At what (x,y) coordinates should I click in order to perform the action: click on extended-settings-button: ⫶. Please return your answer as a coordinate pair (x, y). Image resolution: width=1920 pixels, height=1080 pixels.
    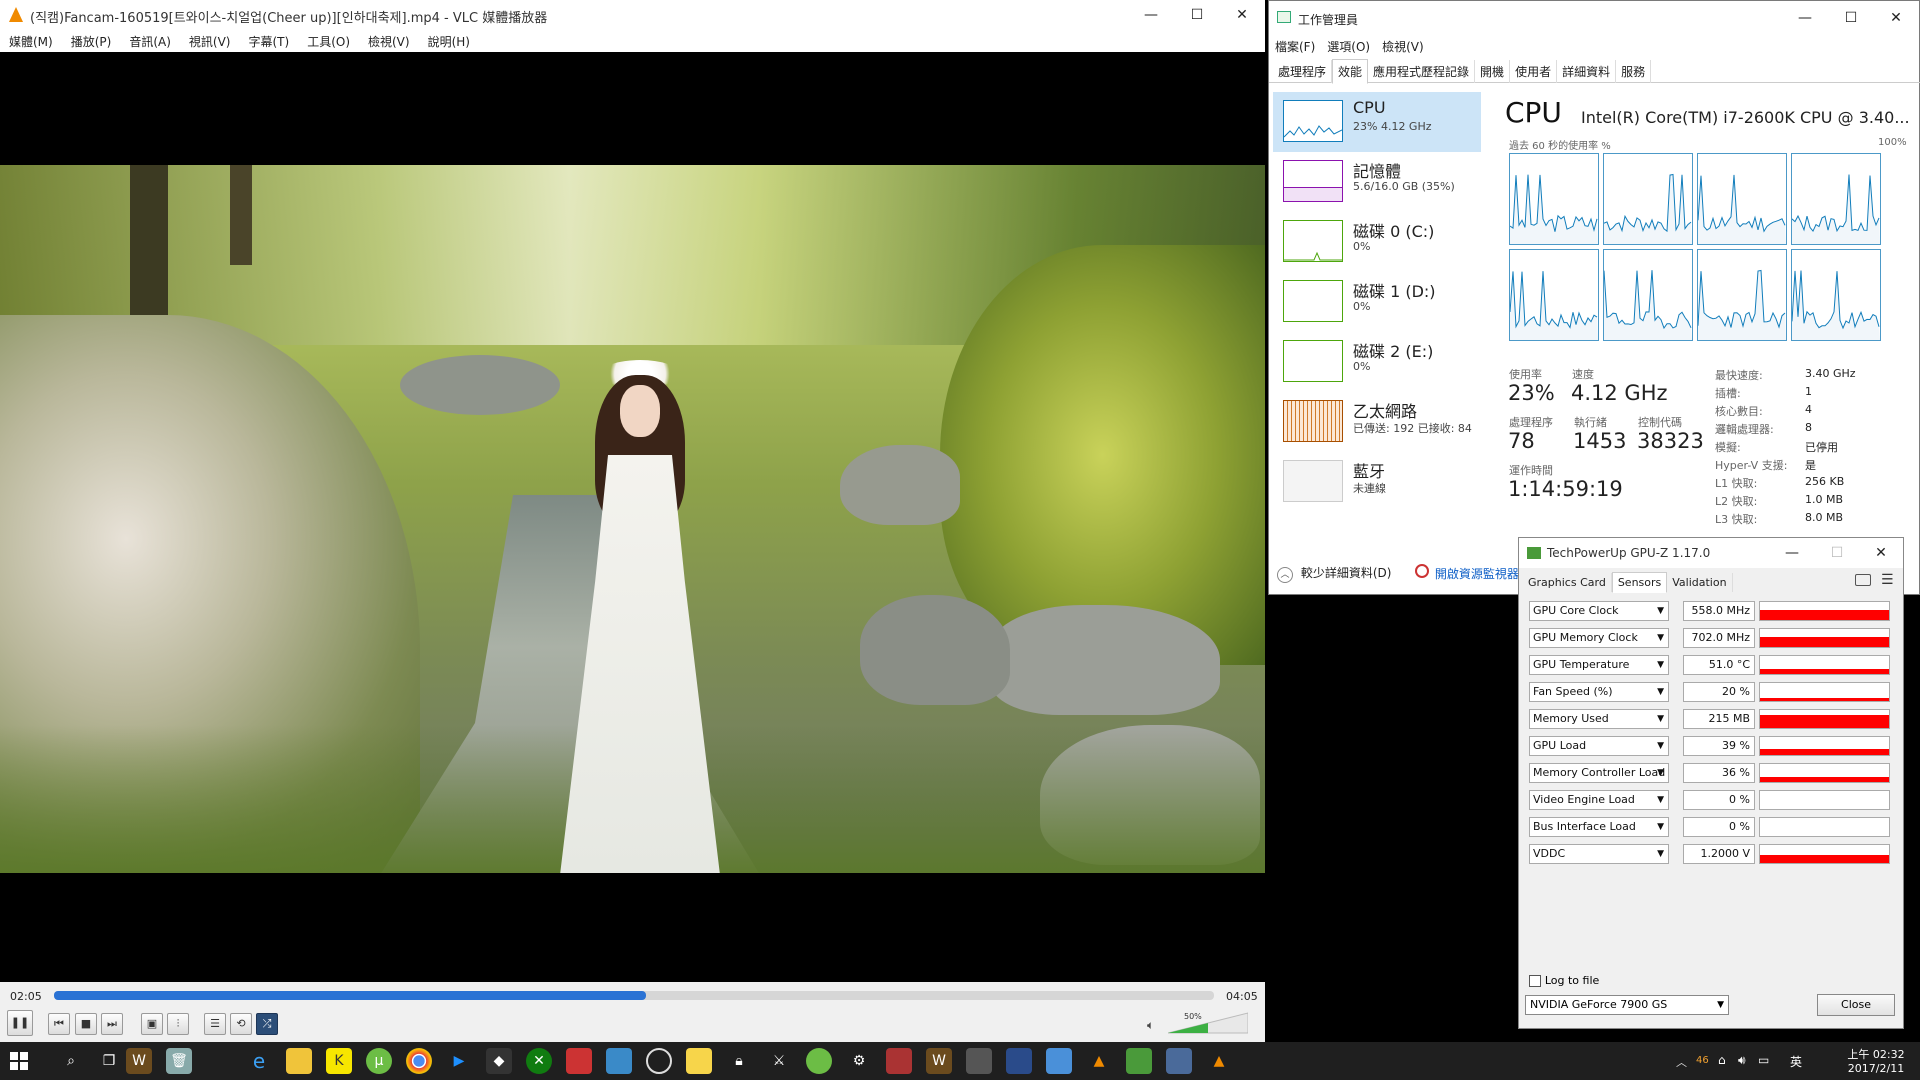
    Looking at the image, I should click on (178, 1024).